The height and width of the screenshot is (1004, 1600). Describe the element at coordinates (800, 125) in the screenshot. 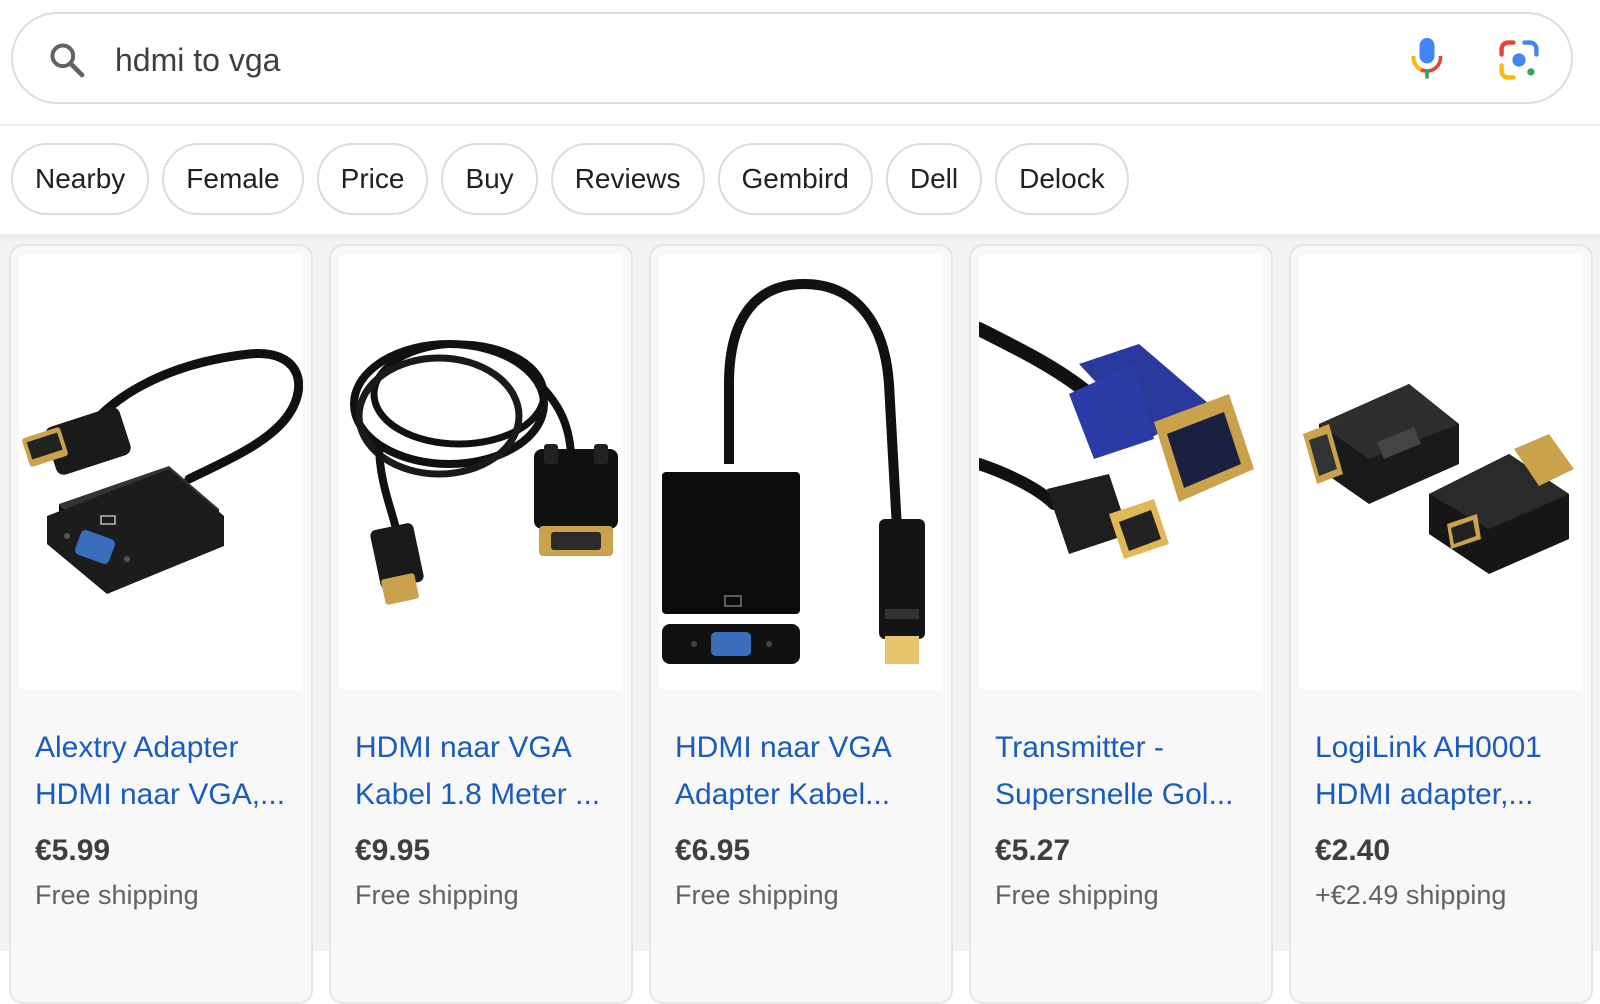

I see `header-divider` at that location.